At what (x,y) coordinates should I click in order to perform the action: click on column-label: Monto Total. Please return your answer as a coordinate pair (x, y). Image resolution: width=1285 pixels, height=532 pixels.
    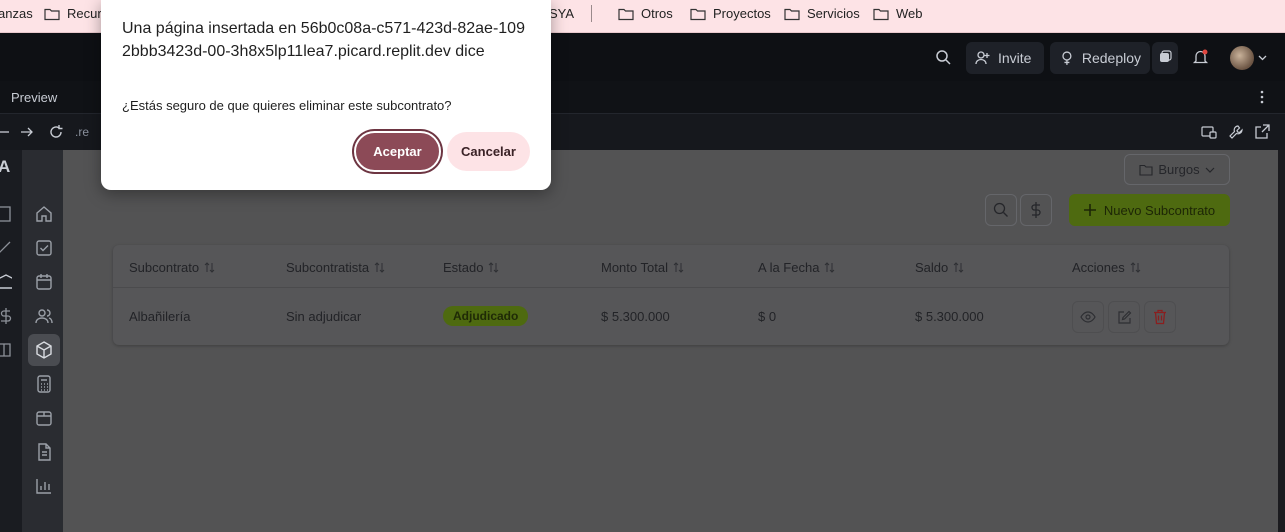
    Looking at the image, I should click on (634, 267).